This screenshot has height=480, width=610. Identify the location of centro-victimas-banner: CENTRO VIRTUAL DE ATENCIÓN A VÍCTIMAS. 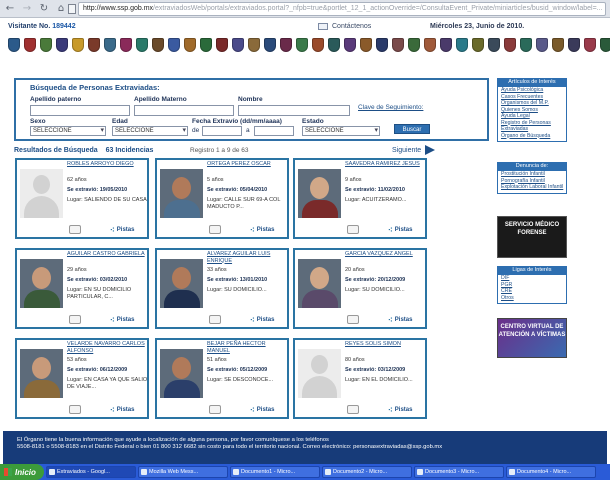
(532, 338).